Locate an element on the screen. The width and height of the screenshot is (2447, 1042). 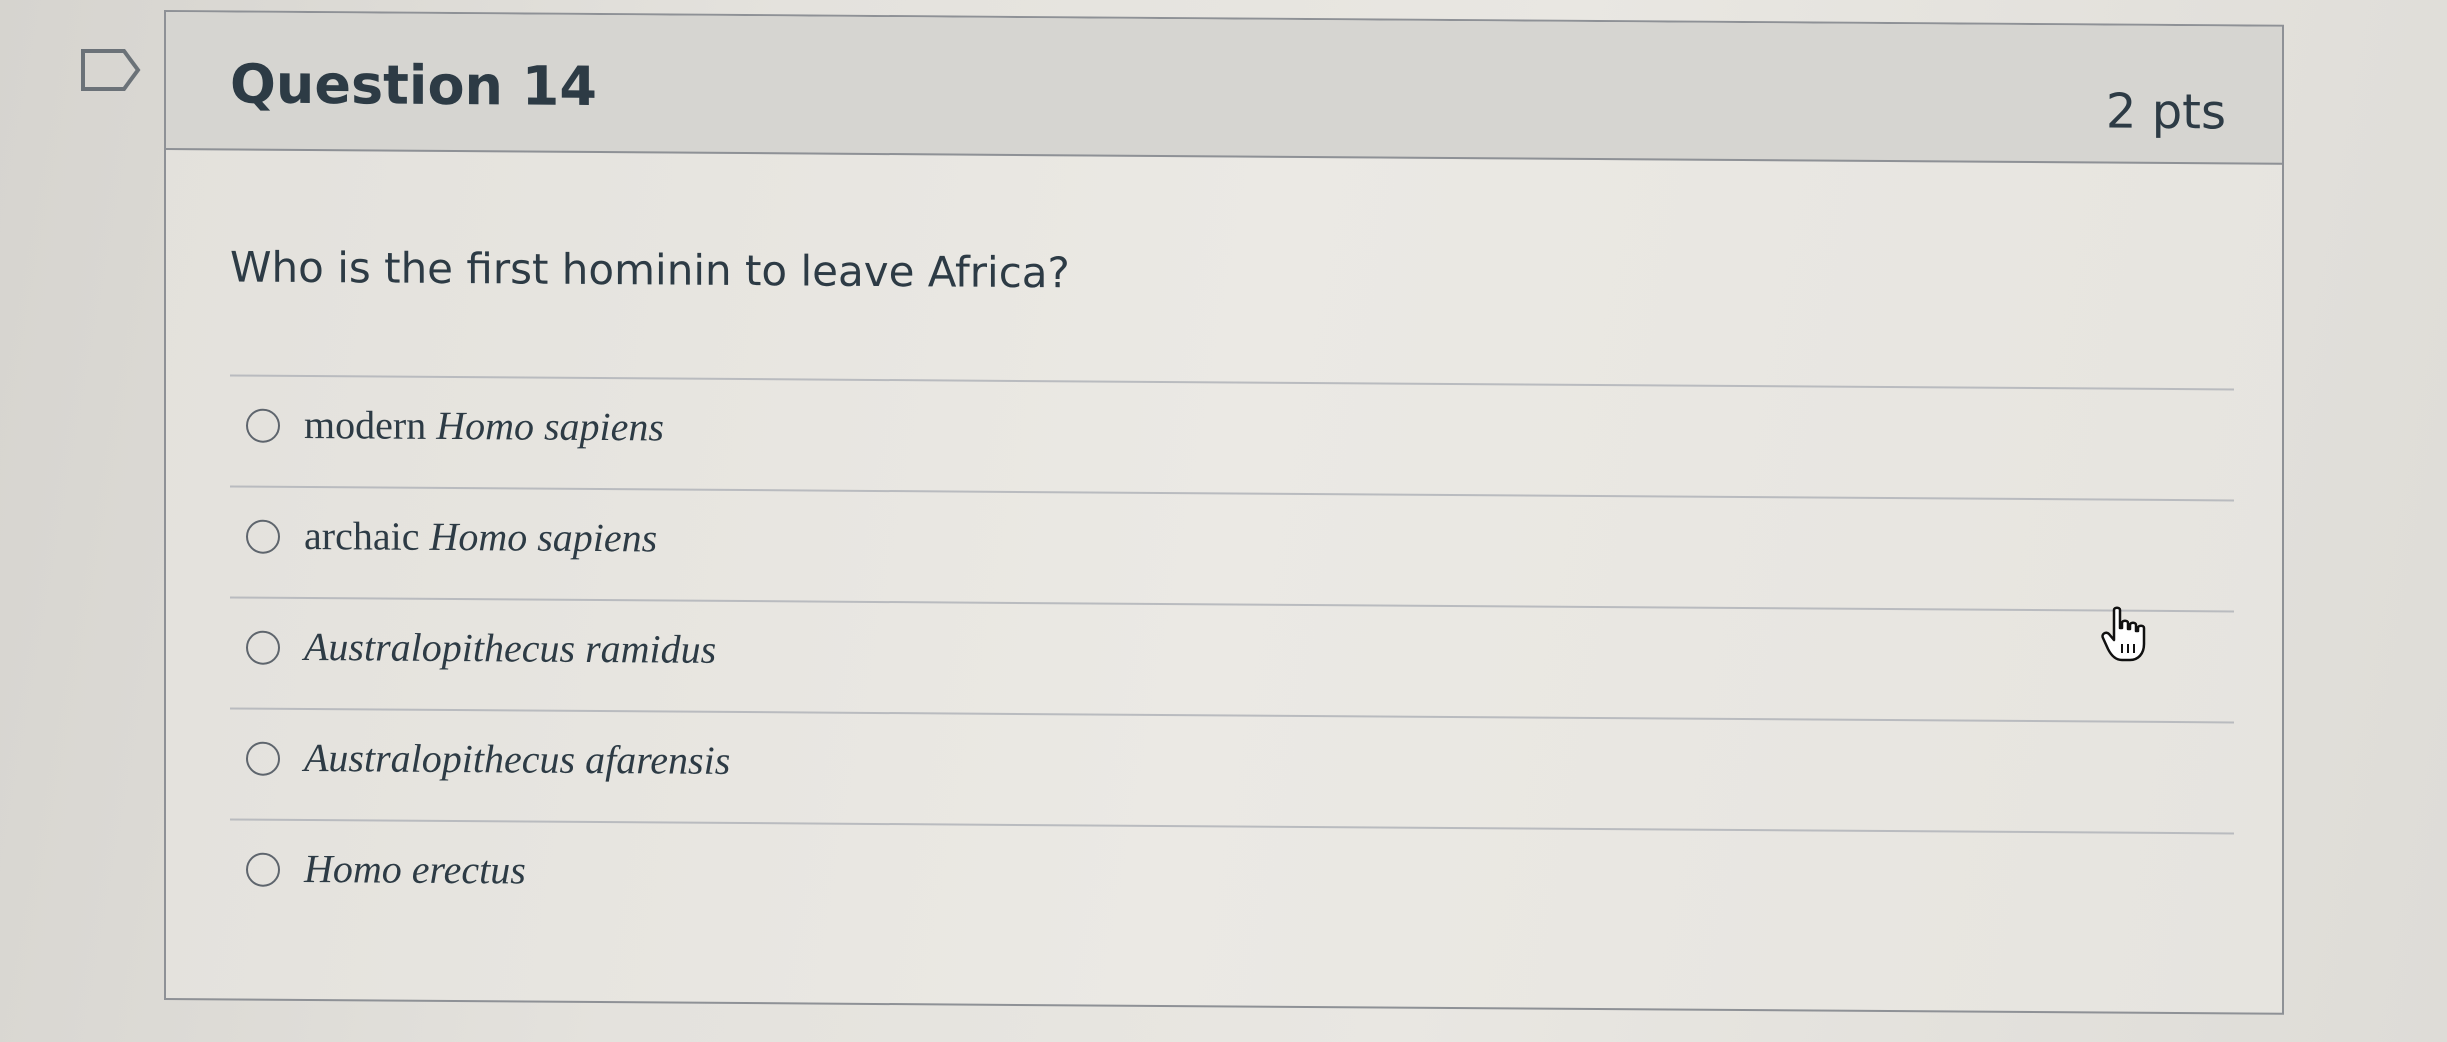
question-points: 2 pts is located at coordinates (2165, 112).